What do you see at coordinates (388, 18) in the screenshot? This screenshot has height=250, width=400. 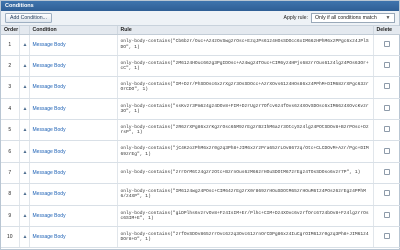 I see `chevron-down-icon: ▼` at bounding box center [388, 18].